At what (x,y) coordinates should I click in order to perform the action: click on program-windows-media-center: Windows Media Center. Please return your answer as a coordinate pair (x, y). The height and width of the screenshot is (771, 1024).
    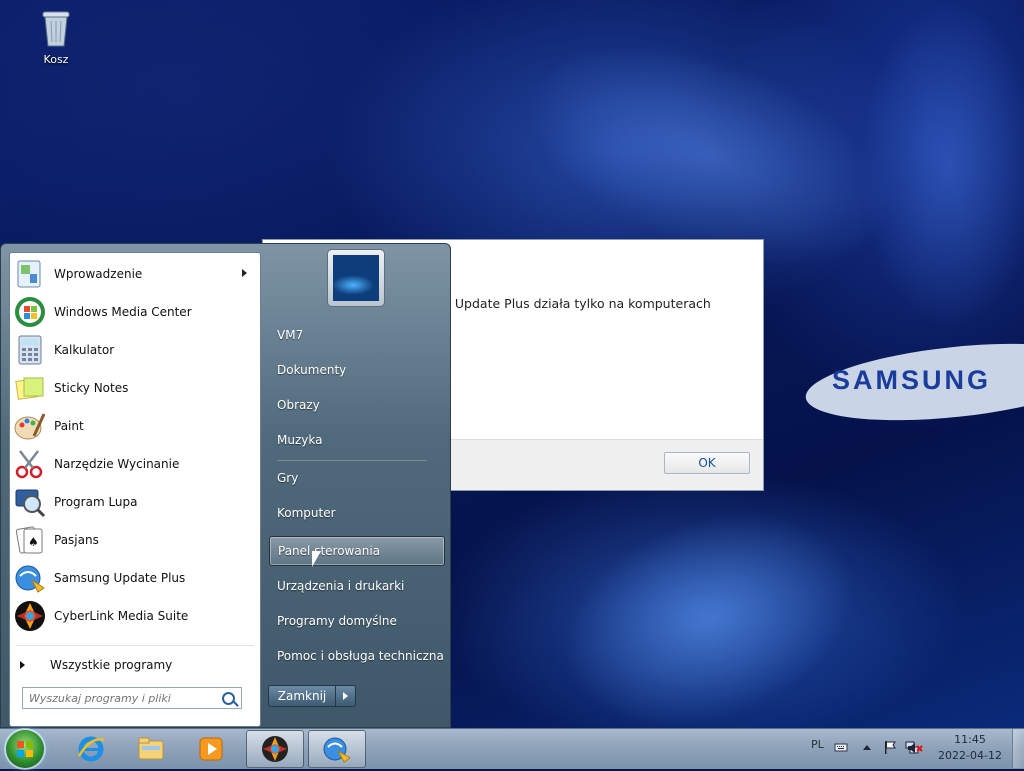
    Looking at the image, I should click on (135, 312).